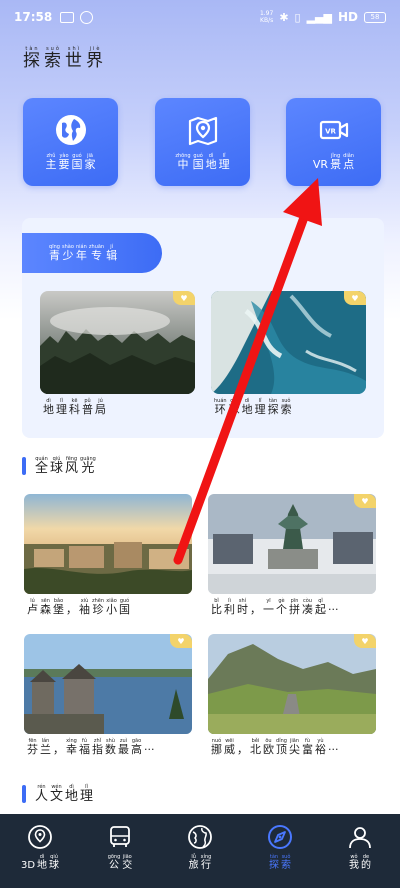  What do you see at coordinates (220, 409) in the screenshot?
I see `hanzi: 环` at bounding box center [220, 409].